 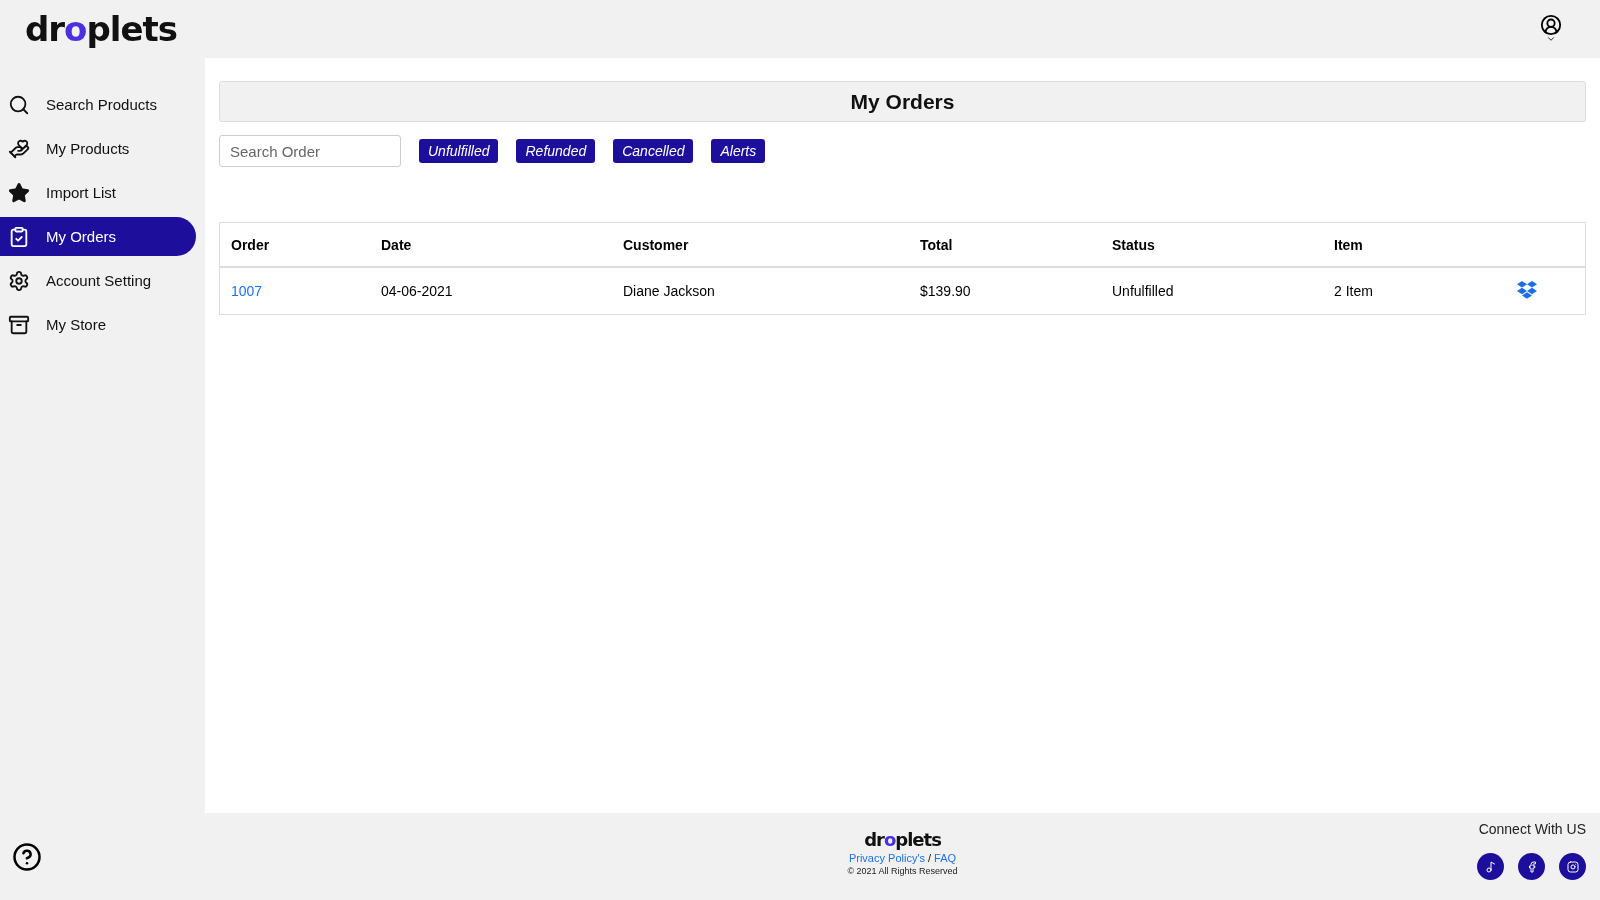 What do you see at coordinates (98, 280) in the screenshot?
I see `sidebar-item: Account Setting` at bounding box center [98, 280].